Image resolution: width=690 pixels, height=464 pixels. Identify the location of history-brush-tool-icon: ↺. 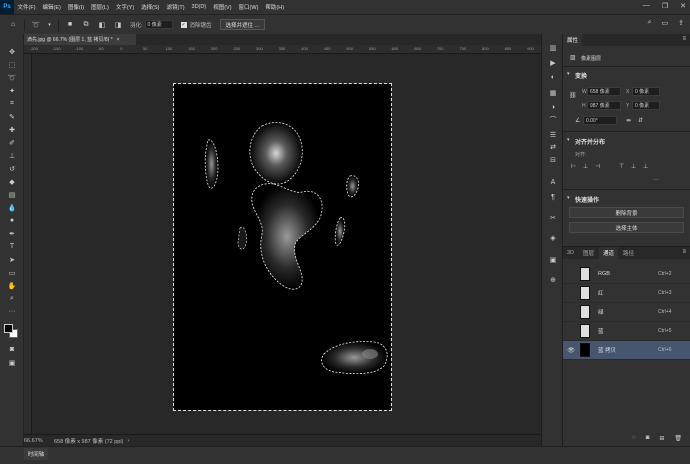
(12, 168).